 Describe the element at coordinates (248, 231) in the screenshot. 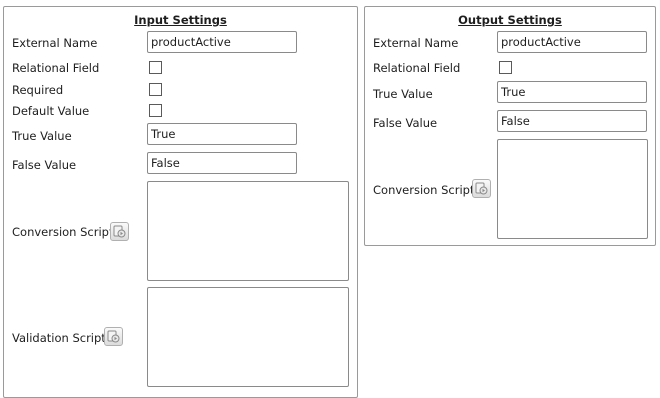

I see `input-conversion-script-editor` at that location.